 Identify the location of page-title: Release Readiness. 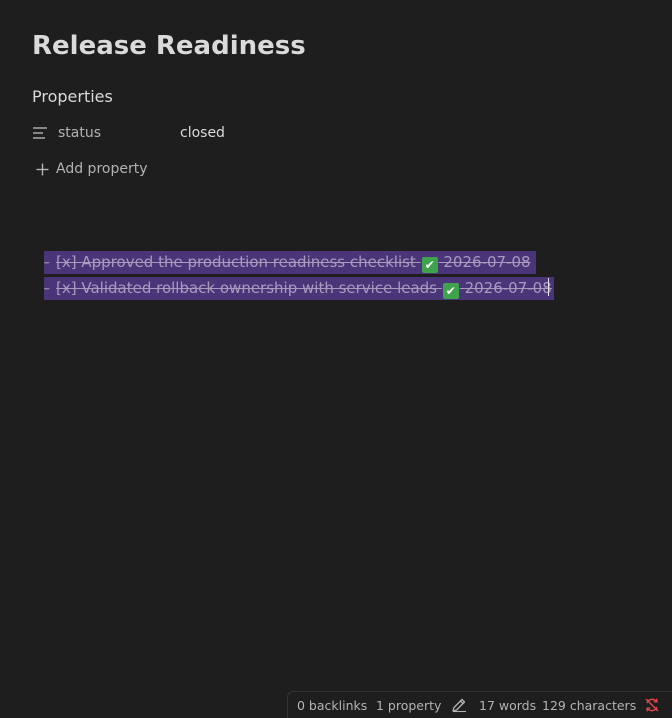
(169, 46).